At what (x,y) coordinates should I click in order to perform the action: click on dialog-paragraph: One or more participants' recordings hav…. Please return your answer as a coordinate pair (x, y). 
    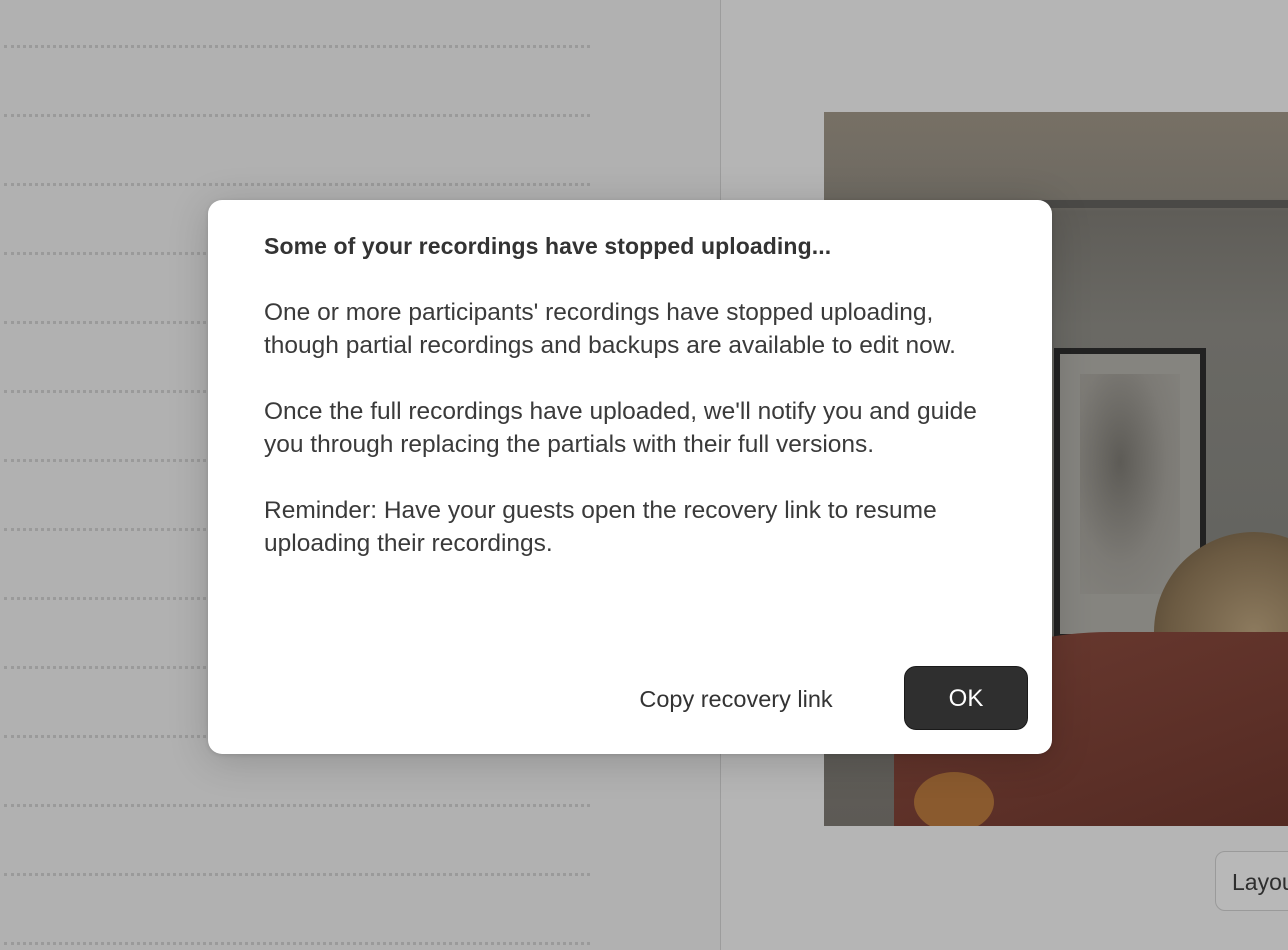
    Looking at the image, I should click on (610, 329).